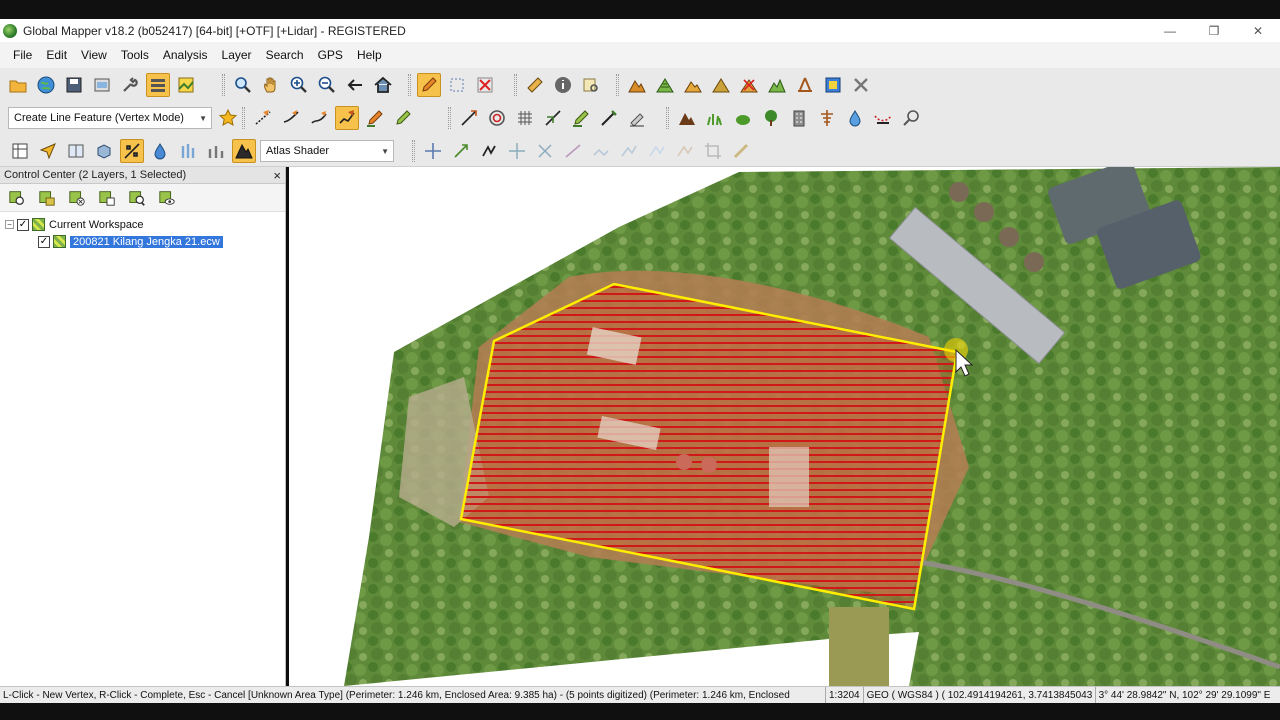 This screenshot has width=1280, height=720. What do you see at coordinates (693, 85) in the screenshot?
I see `view-shed-icon` at bounding box center [693, 85].